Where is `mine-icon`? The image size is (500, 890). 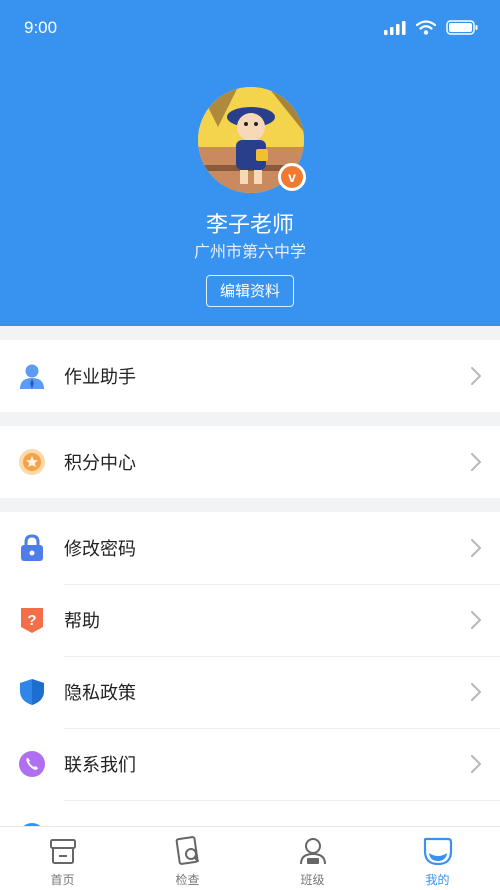
mine-icon is located at coordinates (437, 851).